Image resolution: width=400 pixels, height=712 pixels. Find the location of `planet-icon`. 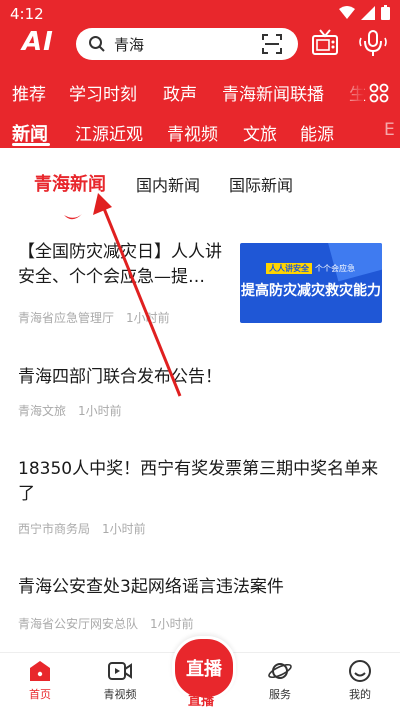

planet-icon is located at coordinates (280, 671).